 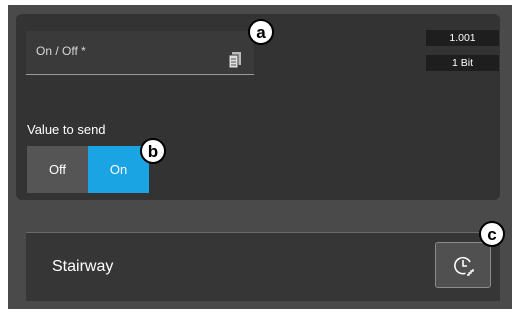 What do you see at coordinates (261, 32) in the screenshot?
I see `callout-a: a` at bounding box center [261, 32].